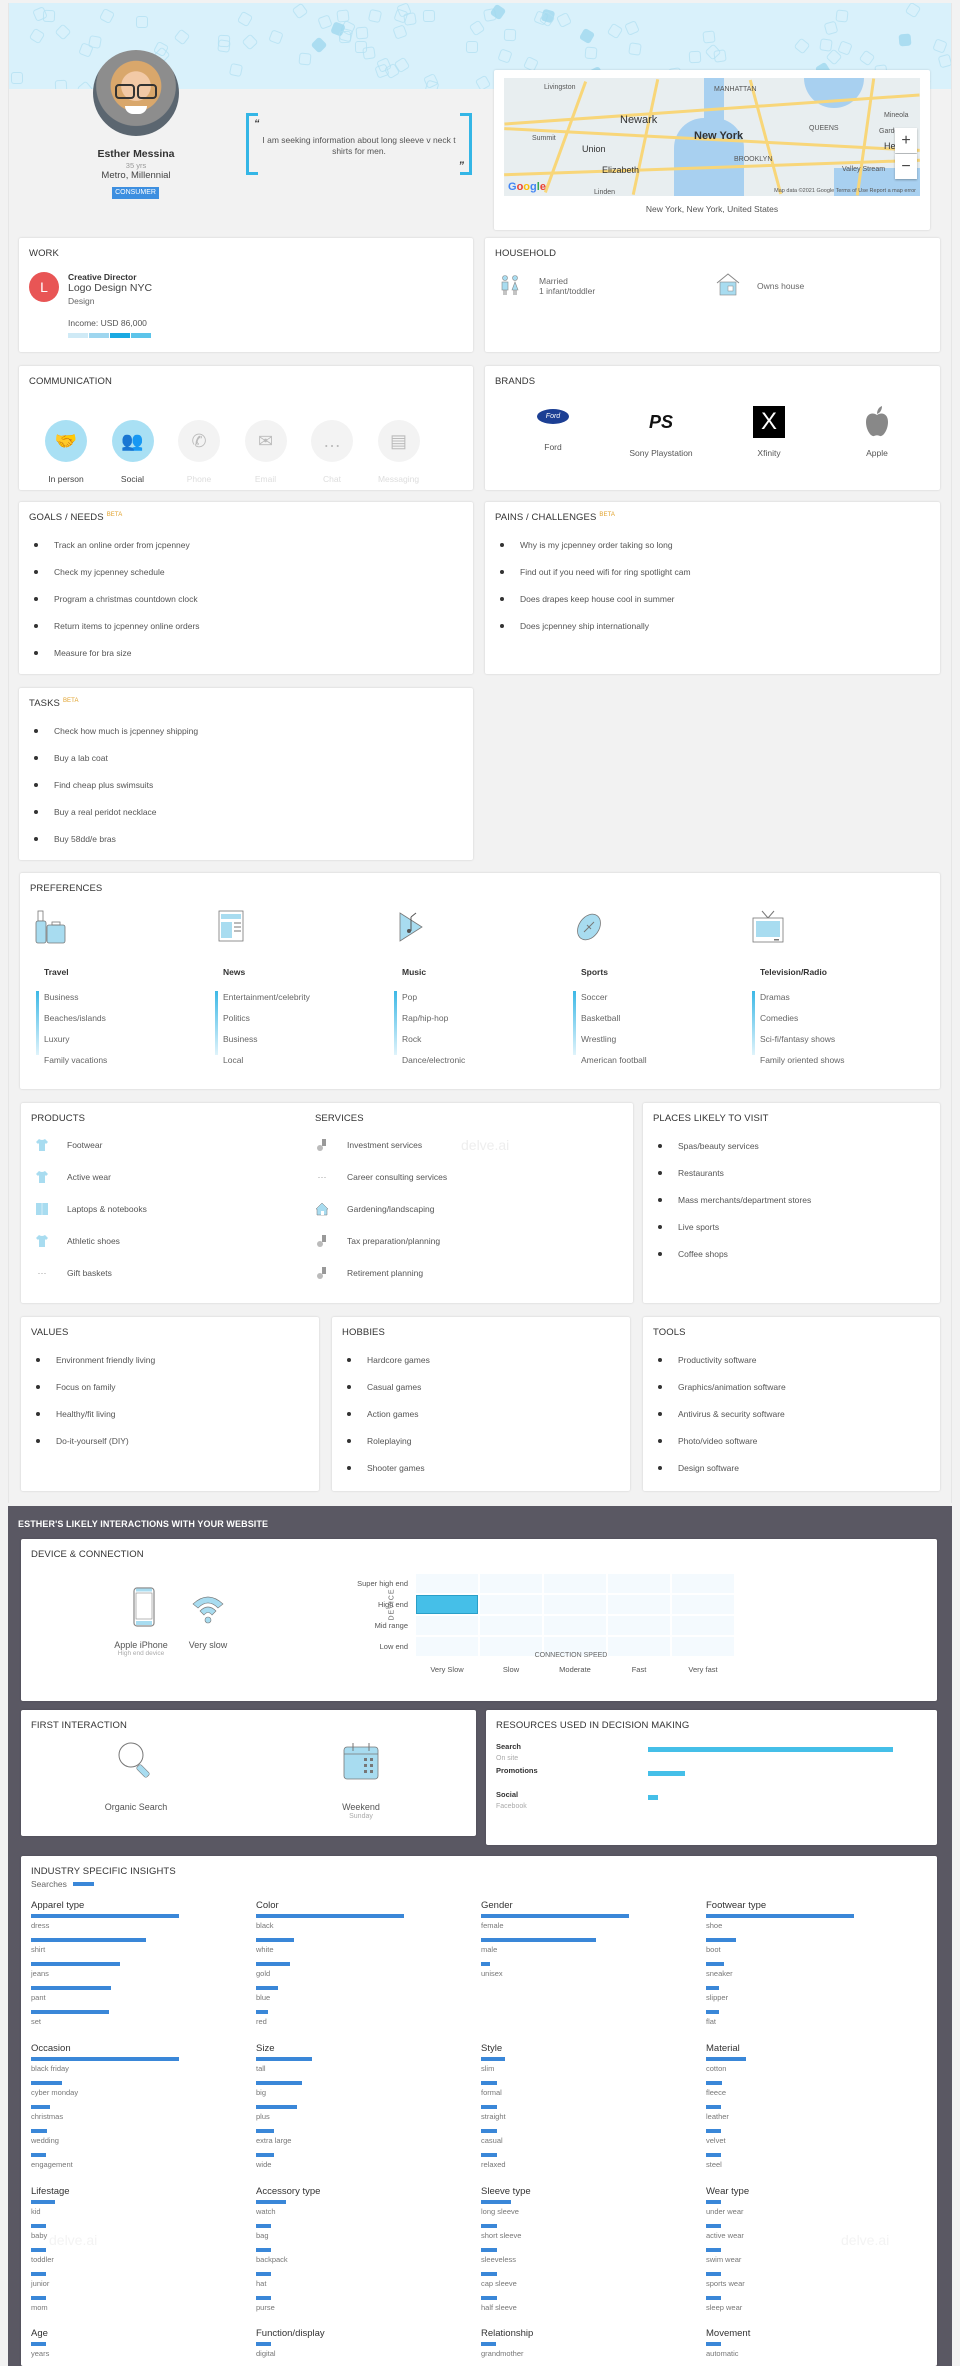 The width and height of the screenshot is (960, 2366). I want to click on insight-label: cap sleeve, so click(499, 2283).